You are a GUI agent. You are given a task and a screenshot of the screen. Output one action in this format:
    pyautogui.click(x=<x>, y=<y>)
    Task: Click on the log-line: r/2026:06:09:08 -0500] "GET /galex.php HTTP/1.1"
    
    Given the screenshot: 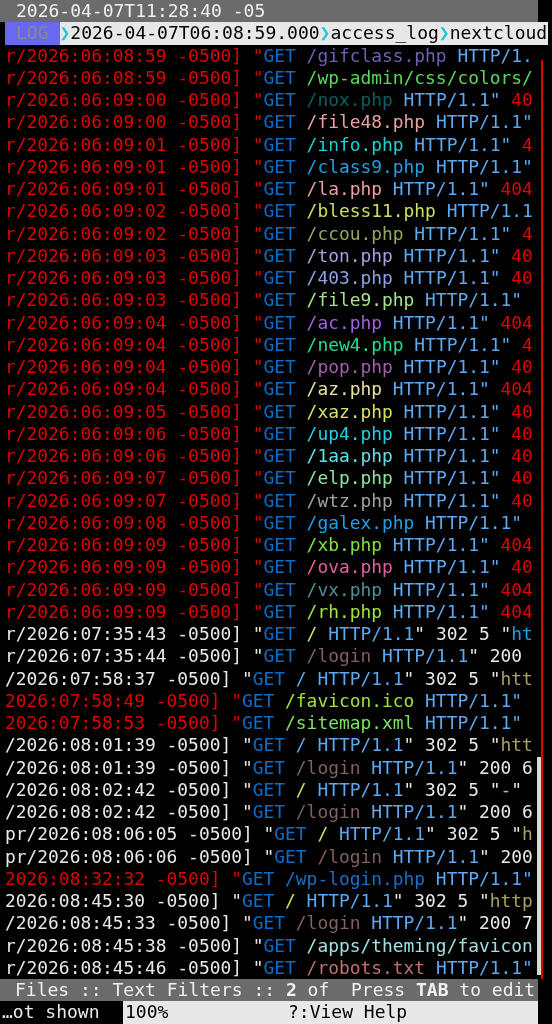 What is the action you would take?
    pyautogui.click(x=264, y=522)
    